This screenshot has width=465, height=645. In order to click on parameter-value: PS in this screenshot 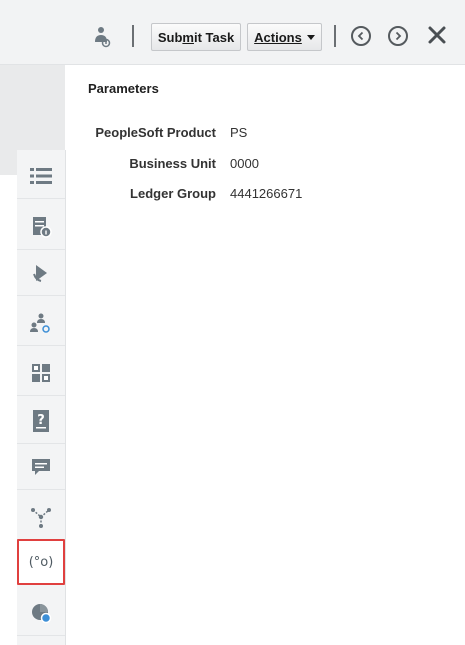, I will do `click(239, 132)`.